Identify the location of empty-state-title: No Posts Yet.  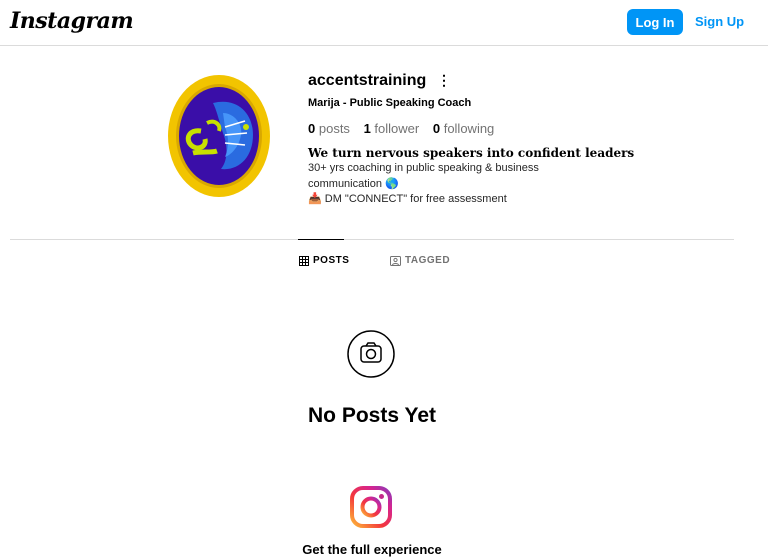
(372, 415).